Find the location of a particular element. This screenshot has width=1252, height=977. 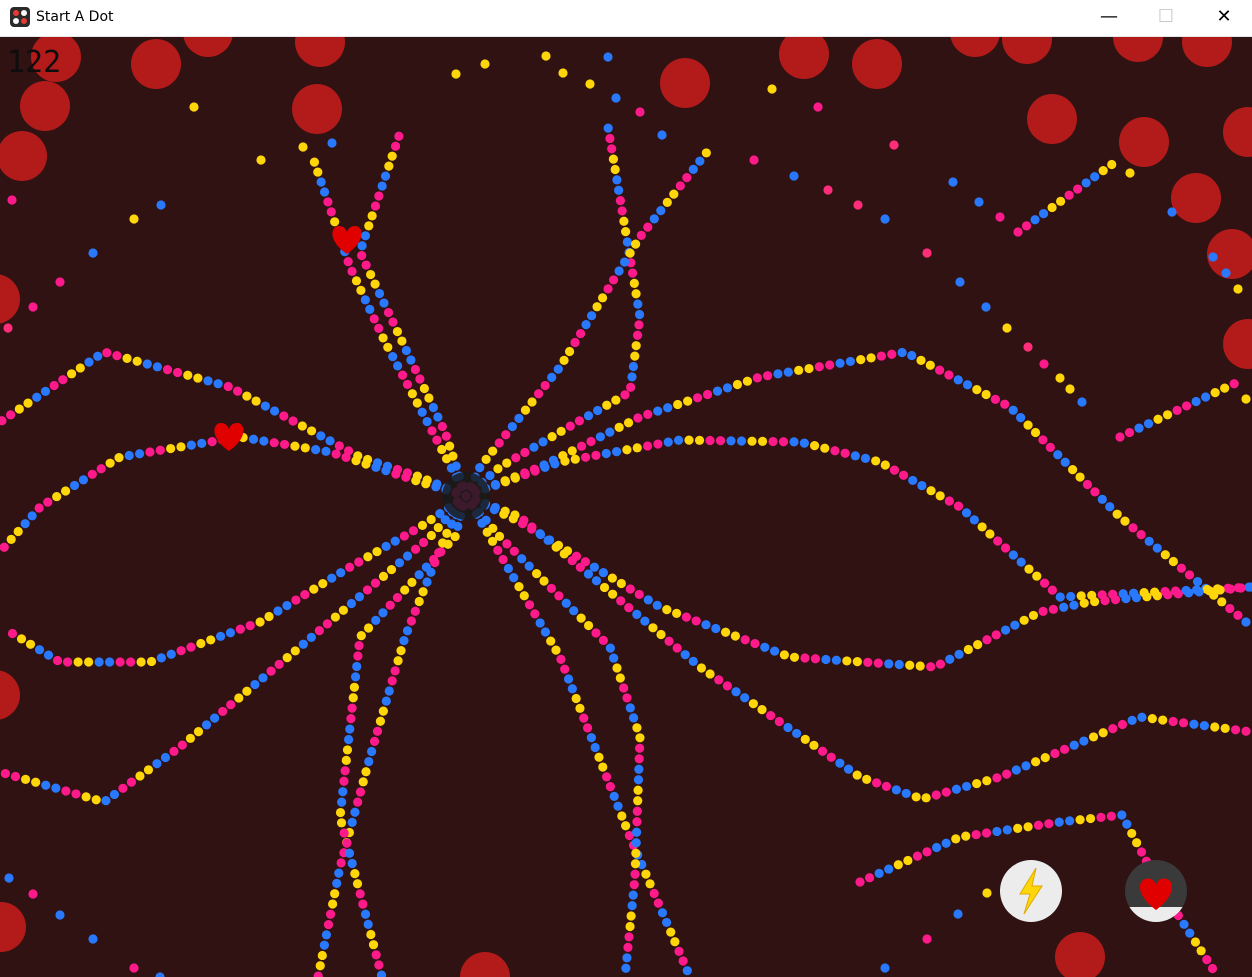

minimize-button: — is located at coordinates (1109, 18).